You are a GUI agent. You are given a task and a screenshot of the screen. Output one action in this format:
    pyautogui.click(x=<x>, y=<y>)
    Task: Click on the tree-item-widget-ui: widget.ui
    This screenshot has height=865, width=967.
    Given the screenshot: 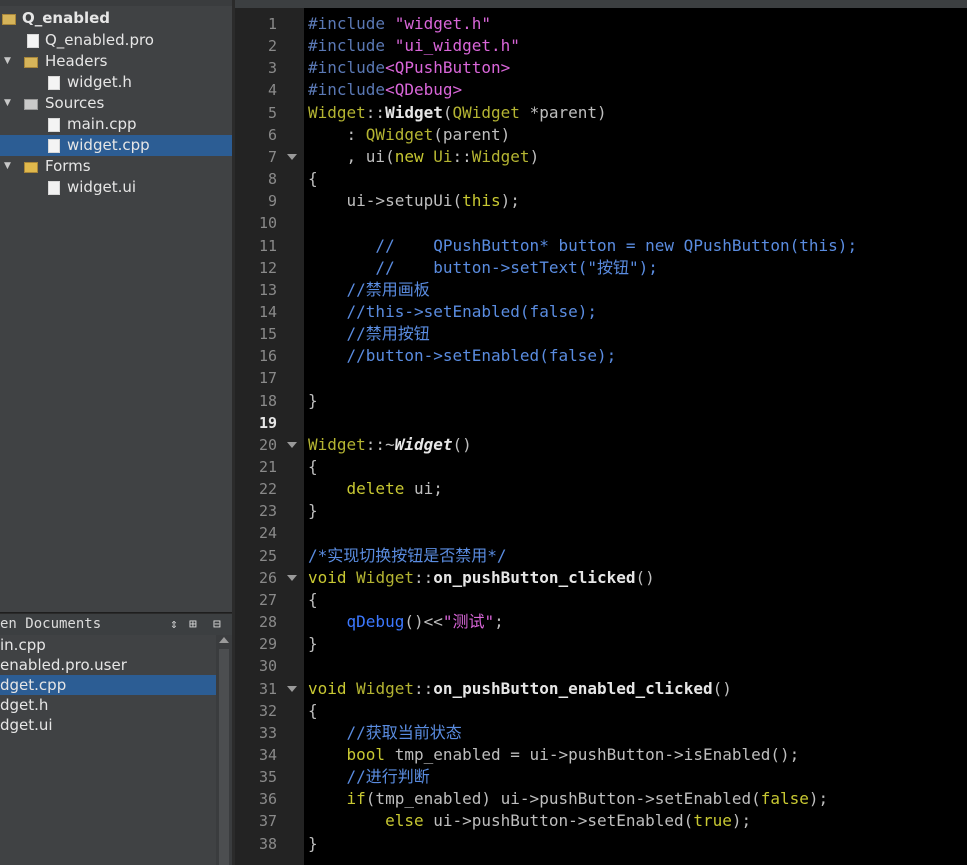 What is the action you would take?
    pyautogui.click(x=116, y=187)
    